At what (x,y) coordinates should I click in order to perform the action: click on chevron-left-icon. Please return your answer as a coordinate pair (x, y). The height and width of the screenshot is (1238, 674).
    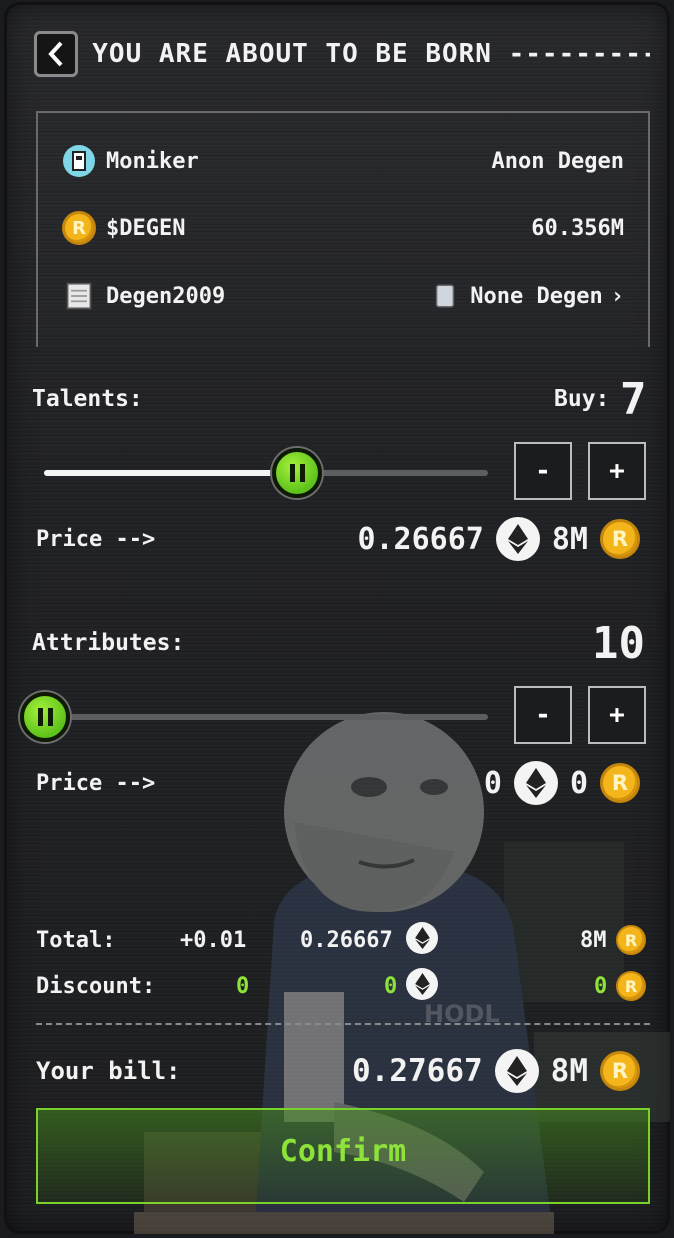
    Looking at the image, I should click on (55, 54).